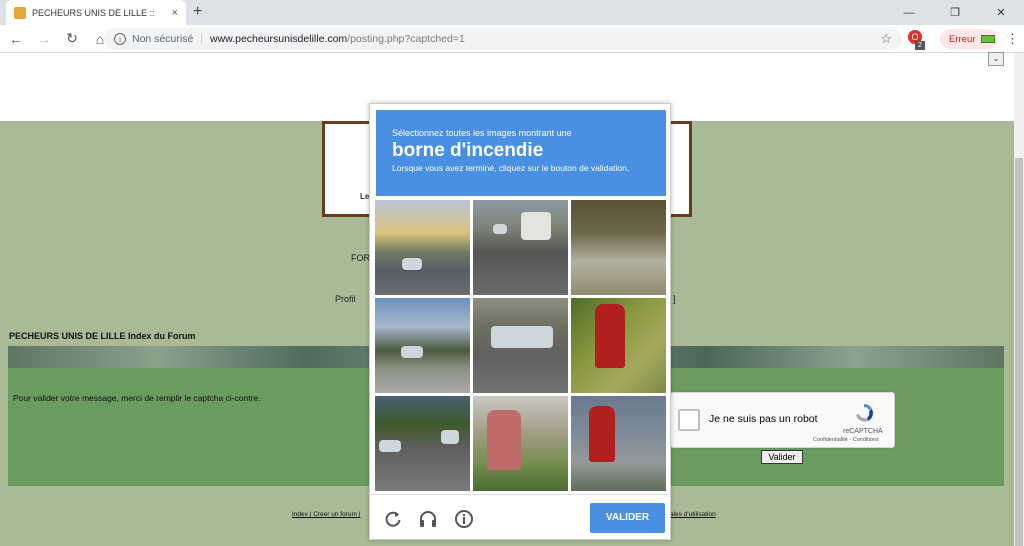  What do you see at coordinates (360, 258) in the screenshot?
I see `forum-link: FOR` at bounding box center [360, 258].